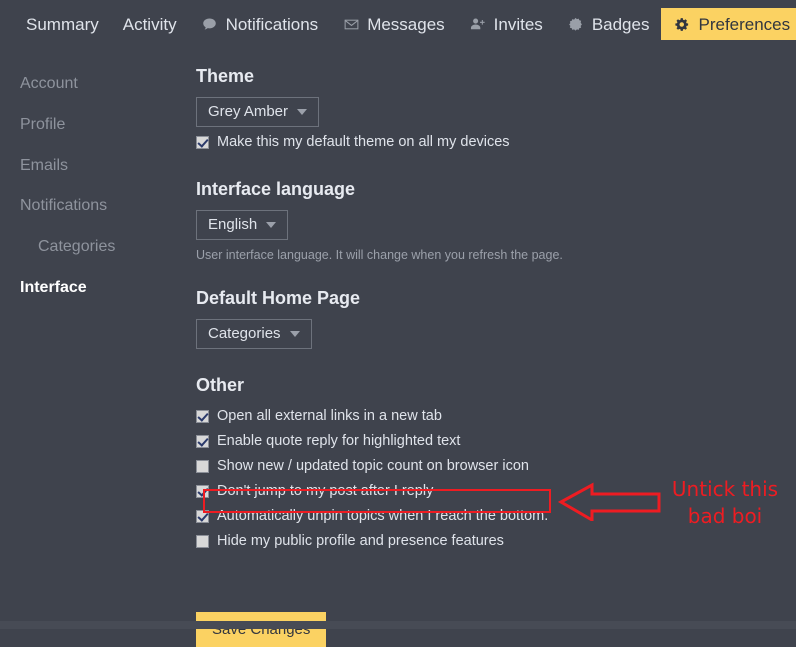 Image resolution: width=796 pixels, height=647 pixels. I want to click on nav-item-summary: Summary, so click(62, 24).